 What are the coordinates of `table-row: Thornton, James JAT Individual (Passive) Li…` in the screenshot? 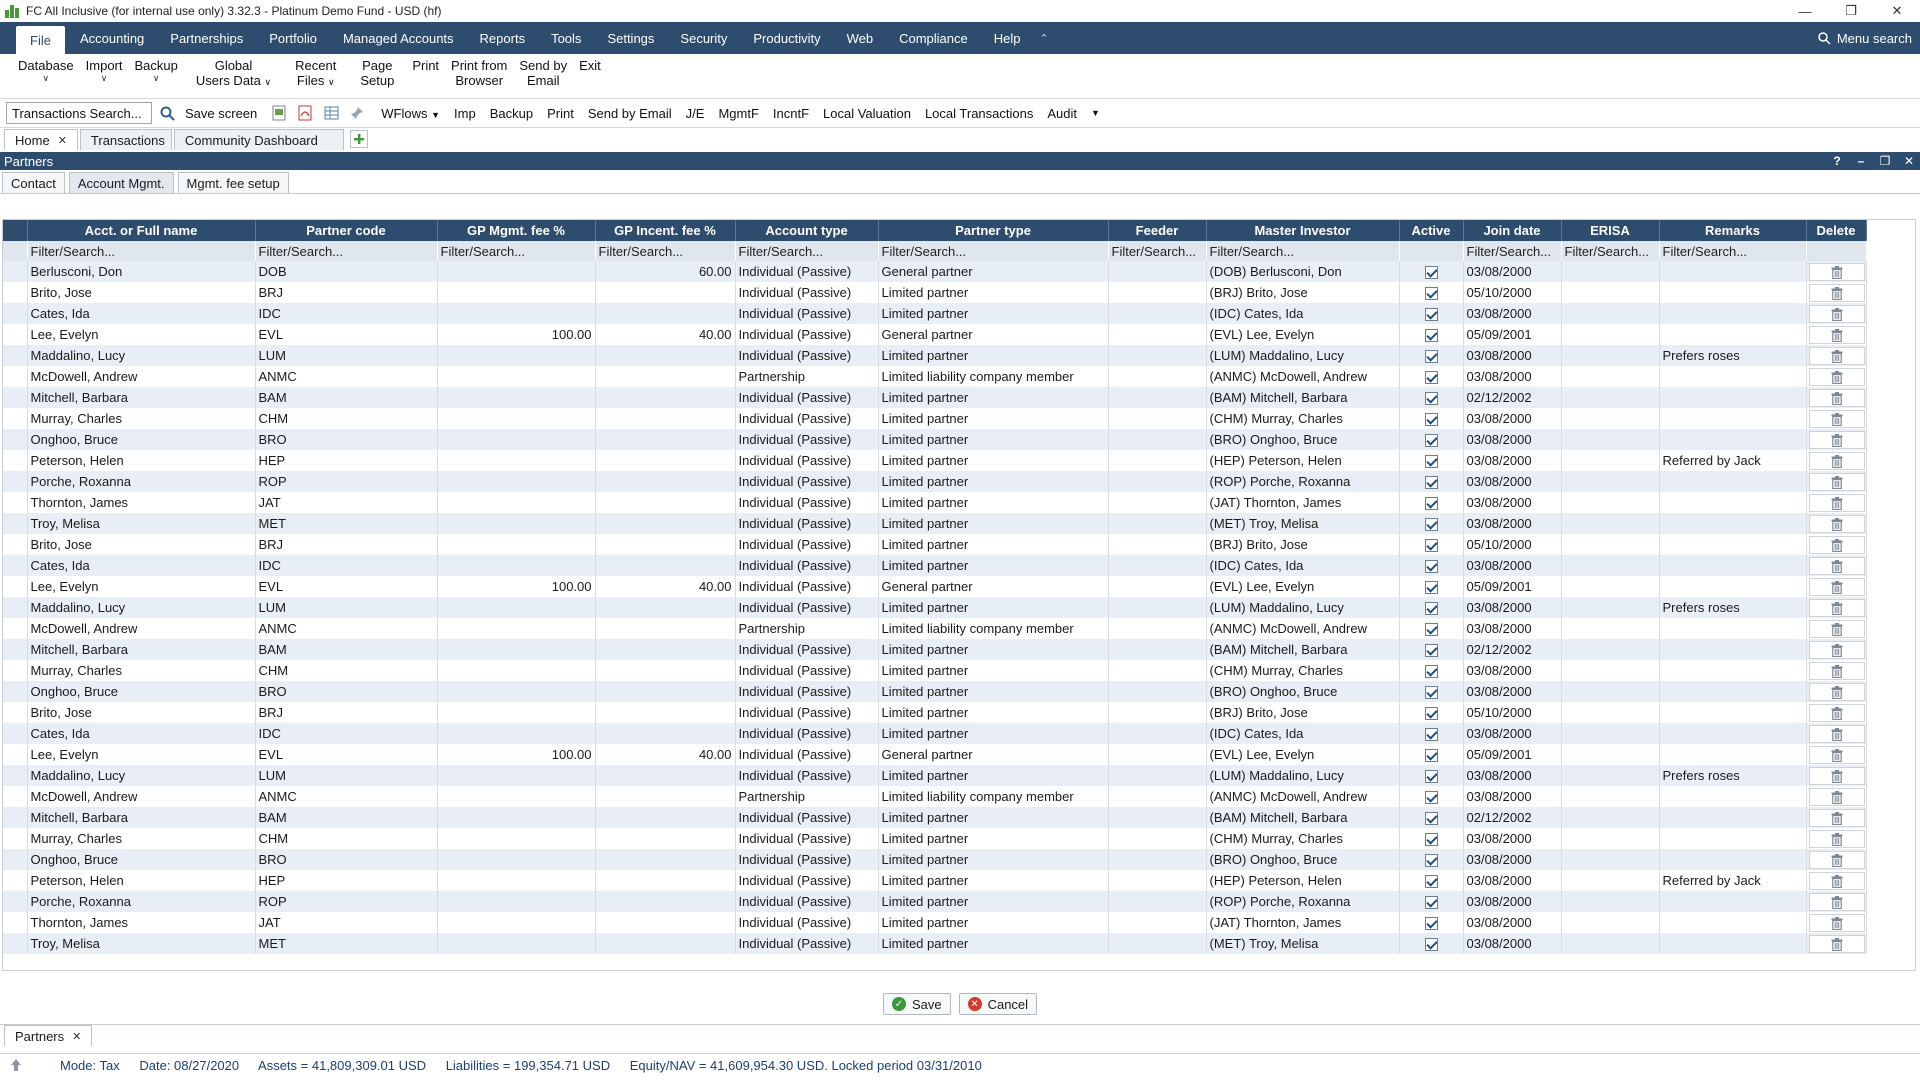 It's located at (935, 502).